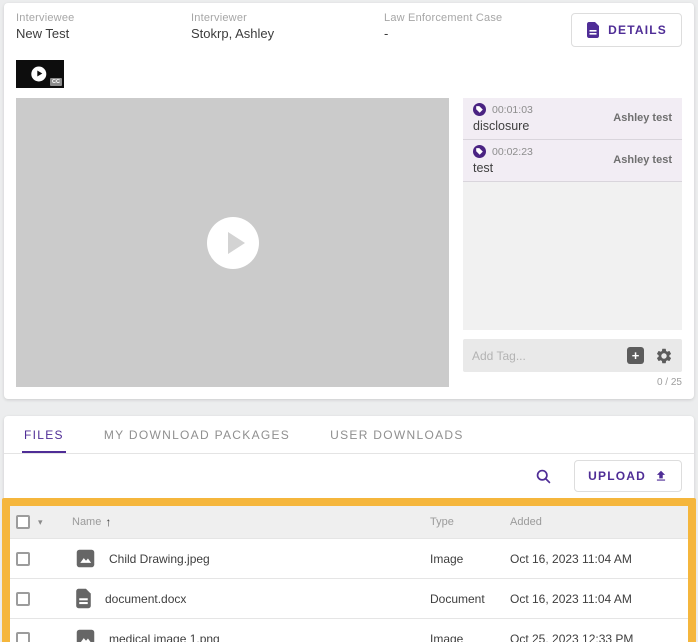 The image size is (698, 642). Describe the element at coordinates (43, 33) in the screenshot. I see `interviewee-value: New Test` at that location.